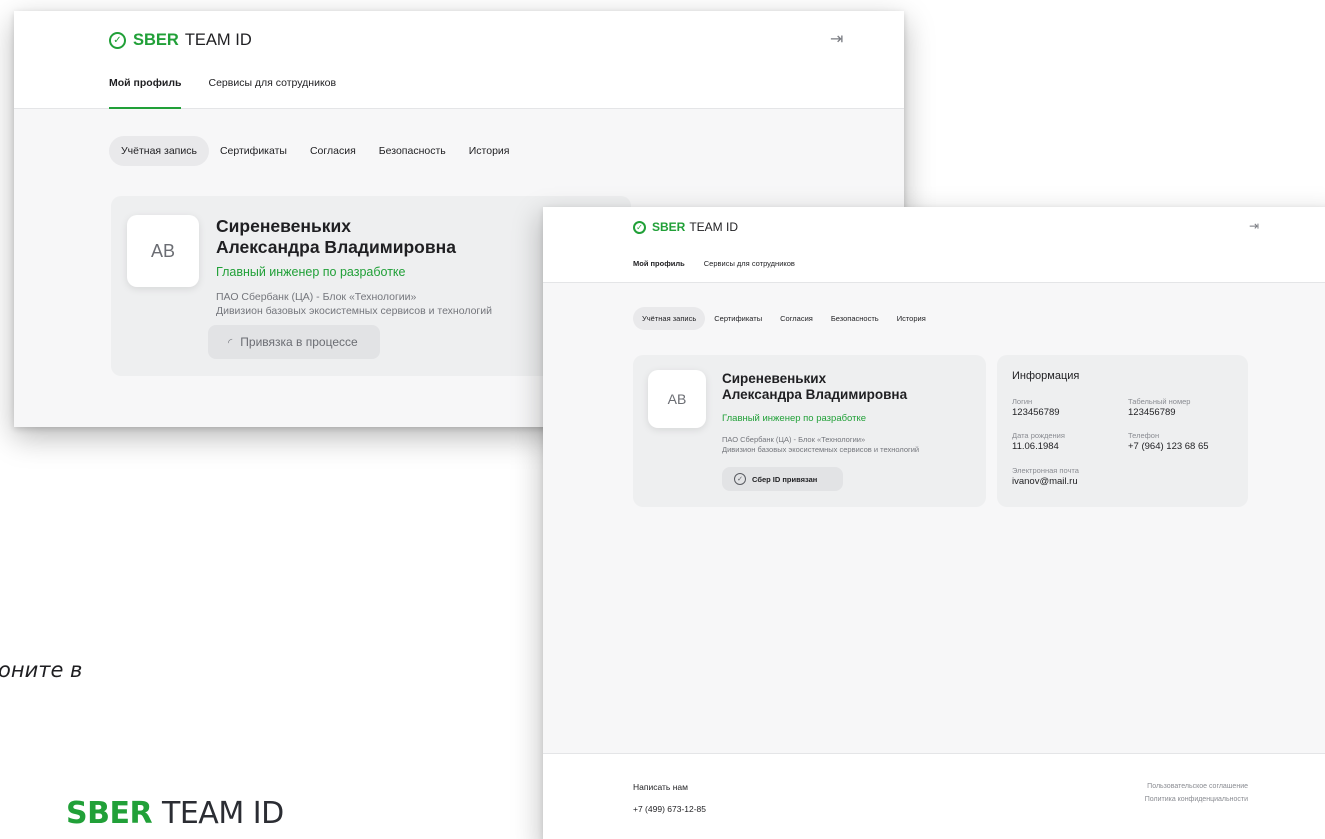 The image size is (1325, 839). What do you see at coordinates (660, 787) in the screenshot?
I see `footer-write-us-link: Написать нам` at bounding box center [660, 787].